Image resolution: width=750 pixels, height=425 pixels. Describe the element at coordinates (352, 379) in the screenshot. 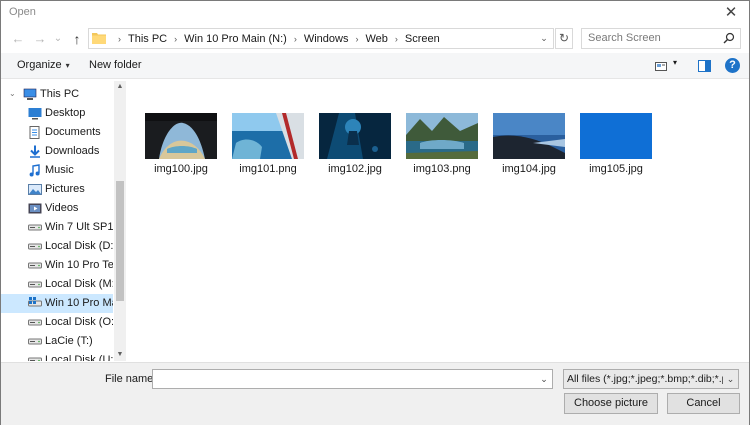

I see `file-name-input: ⌄` at that location.